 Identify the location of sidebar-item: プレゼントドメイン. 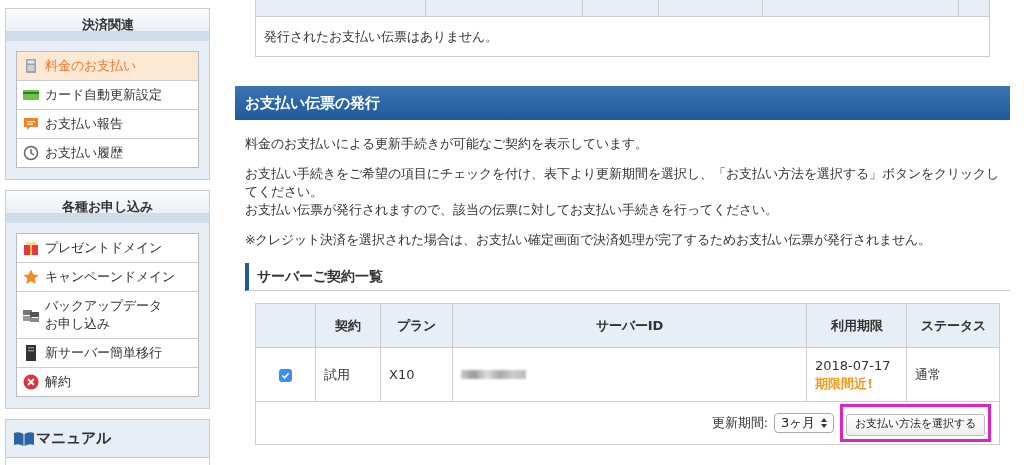
(107, 248).